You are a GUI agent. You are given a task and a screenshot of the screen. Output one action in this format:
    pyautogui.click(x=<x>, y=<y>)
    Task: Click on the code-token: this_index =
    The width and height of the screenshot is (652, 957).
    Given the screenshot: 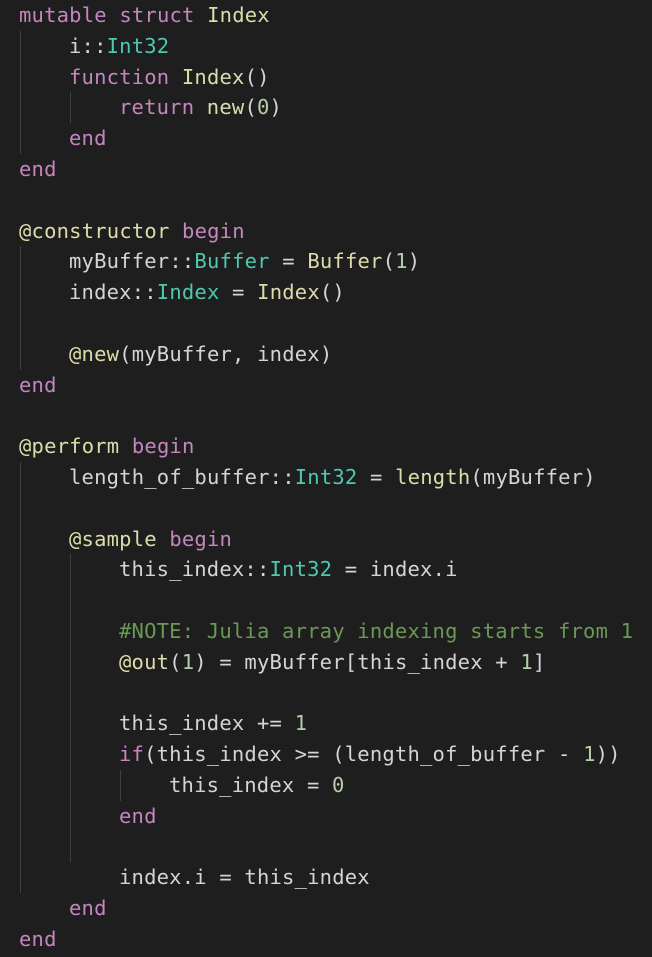 What is the action you would take?
    pyautogui.click(x=251, y=785)
    